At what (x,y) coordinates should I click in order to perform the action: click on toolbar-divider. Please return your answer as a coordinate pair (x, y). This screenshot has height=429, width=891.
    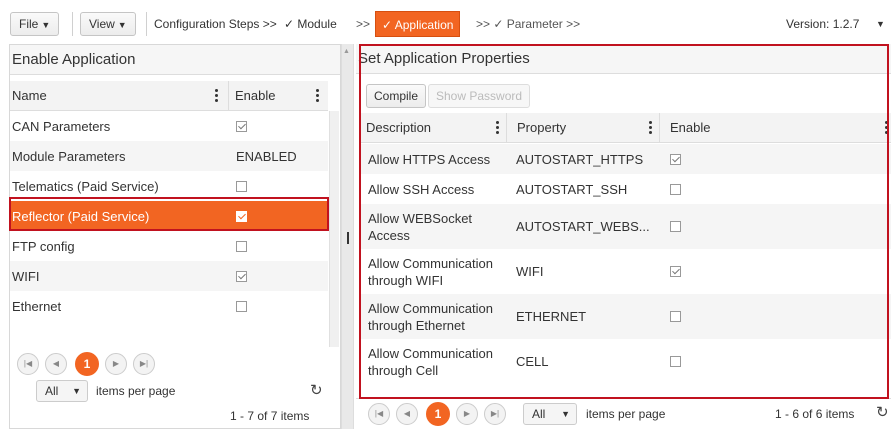
    Looking at the image, I should click on (146, 24).